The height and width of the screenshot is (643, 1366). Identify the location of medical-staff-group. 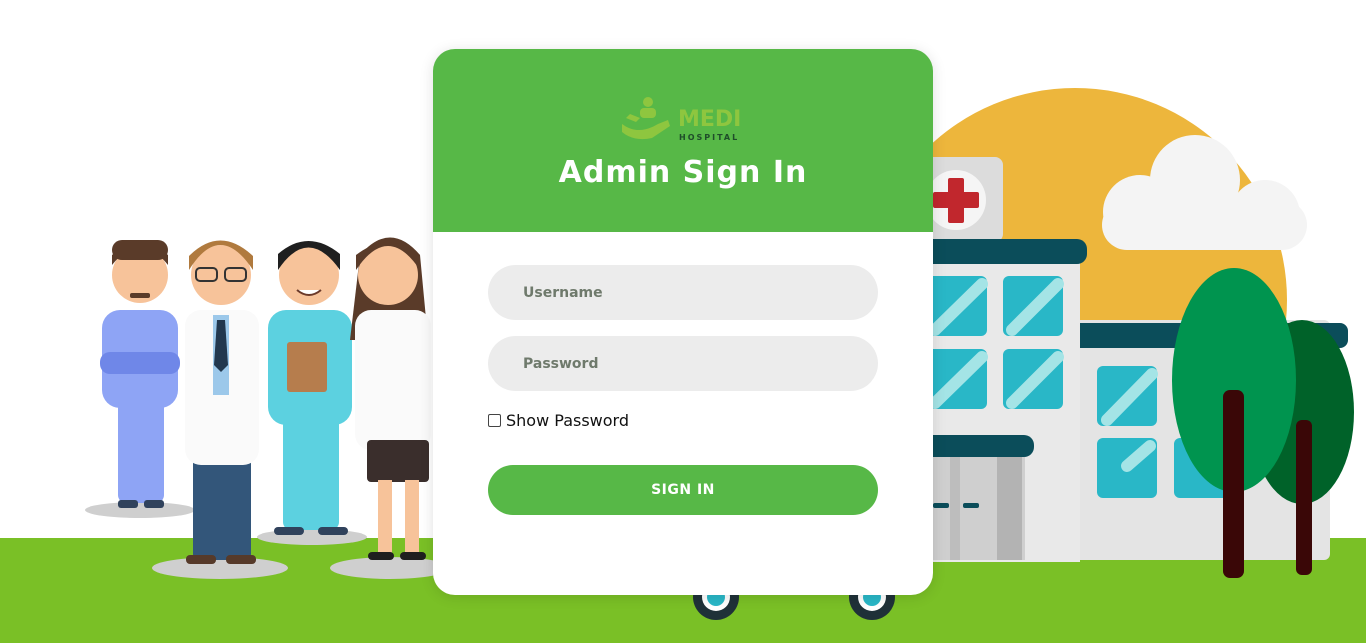
(267, 408).